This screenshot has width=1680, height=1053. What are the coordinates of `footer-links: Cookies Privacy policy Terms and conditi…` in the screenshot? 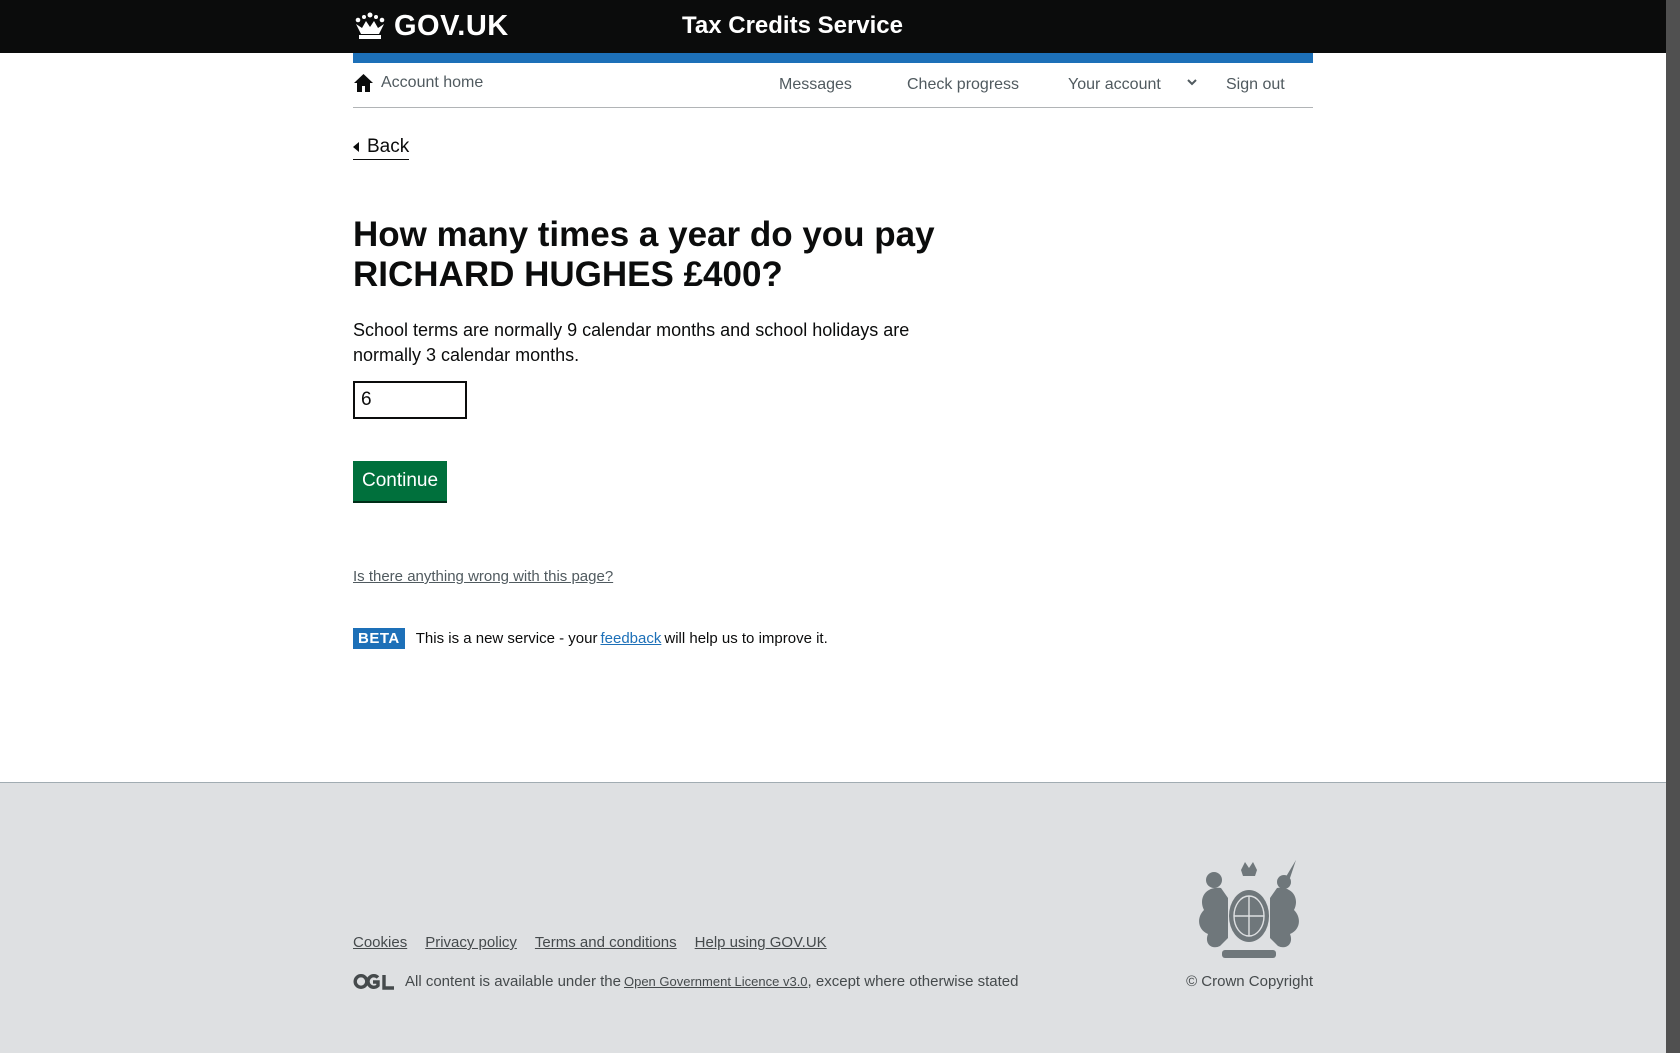 It's located at (599, 942).